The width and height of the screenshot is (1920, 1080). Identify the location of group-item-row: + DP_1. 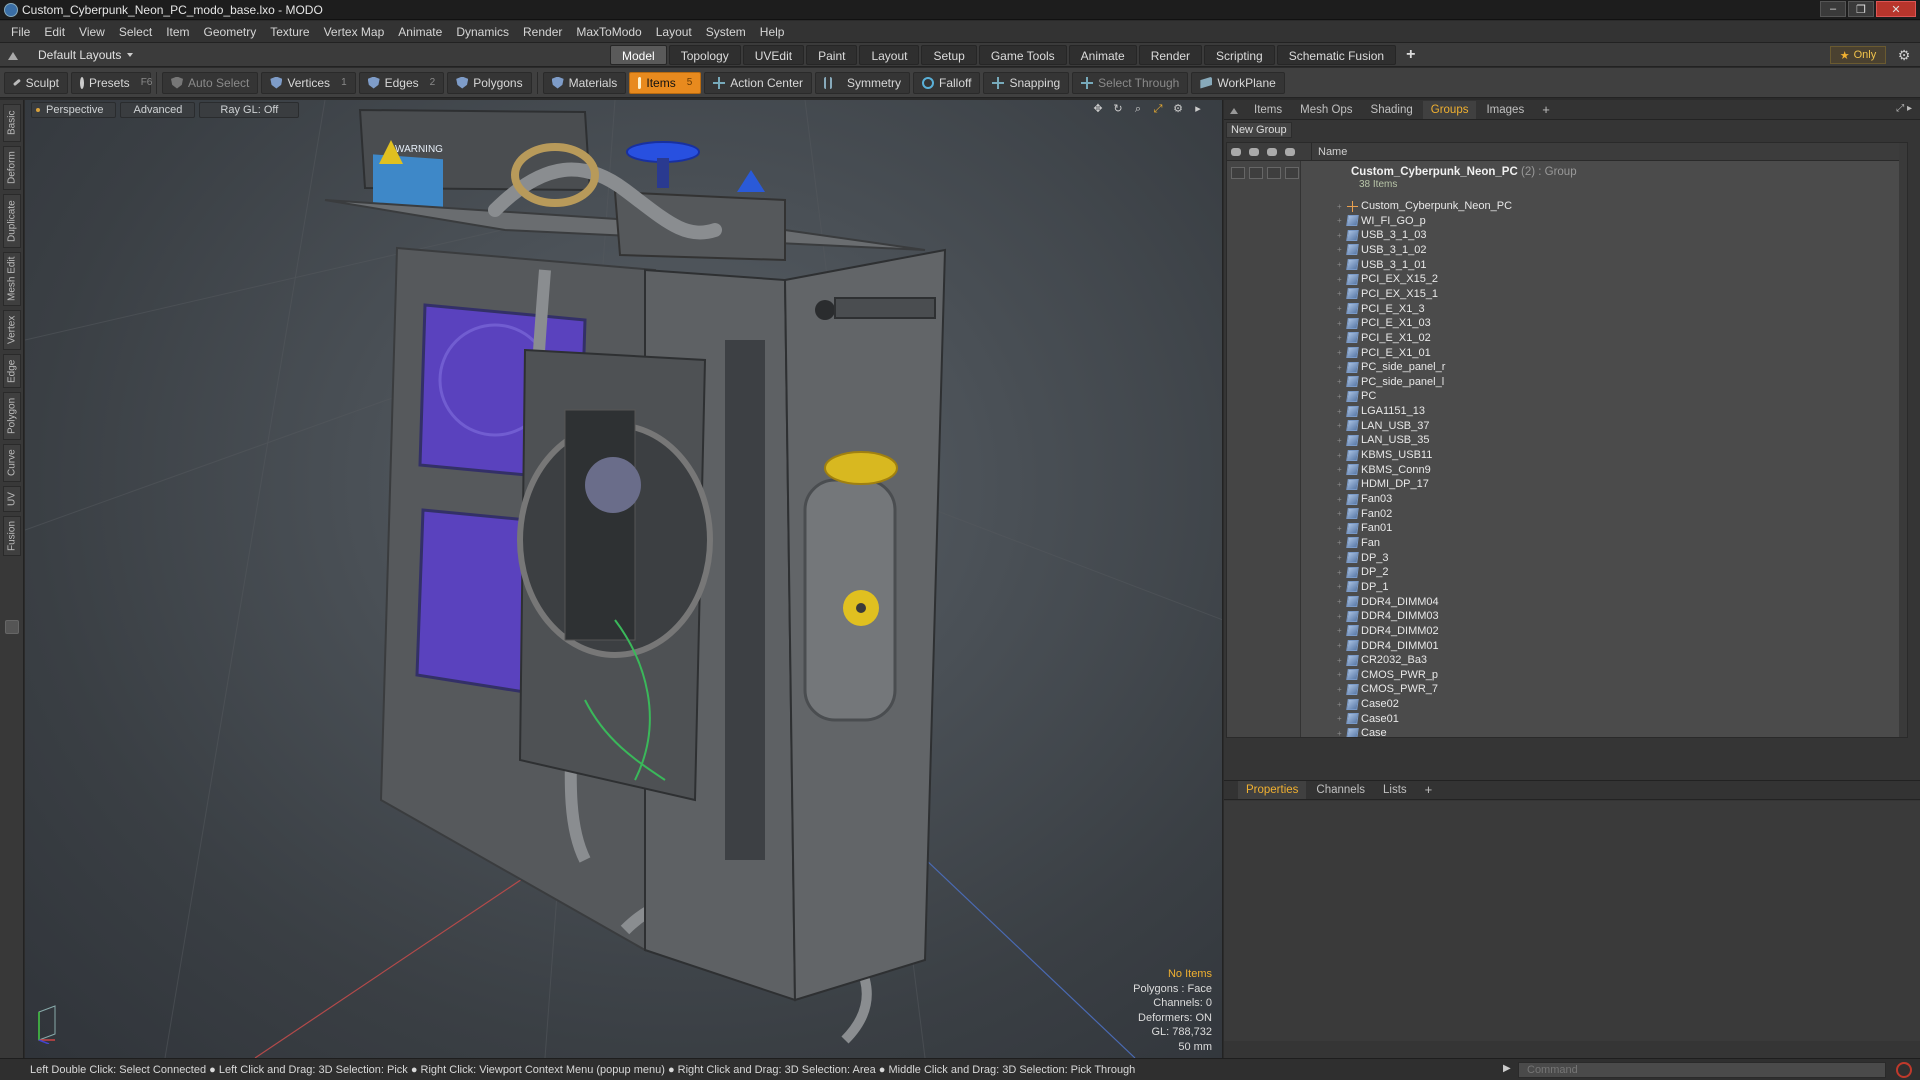
(1363, 587).